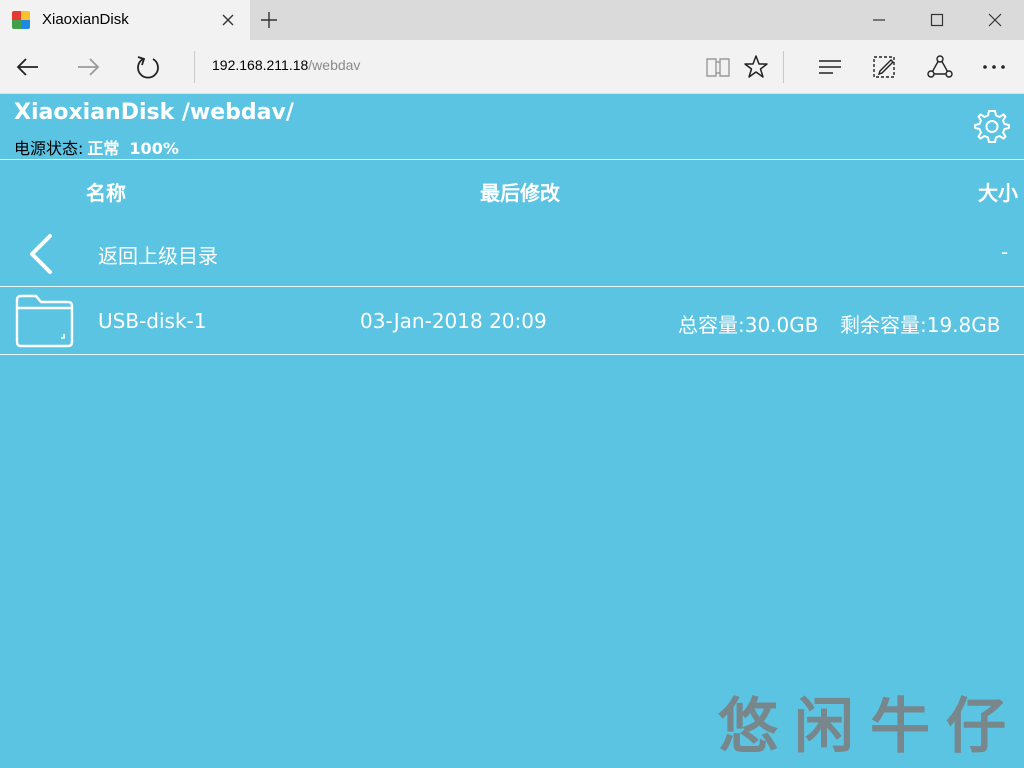 The image size is (1024, 768). I want to click on favorite-star-icon, so click(756, 67).